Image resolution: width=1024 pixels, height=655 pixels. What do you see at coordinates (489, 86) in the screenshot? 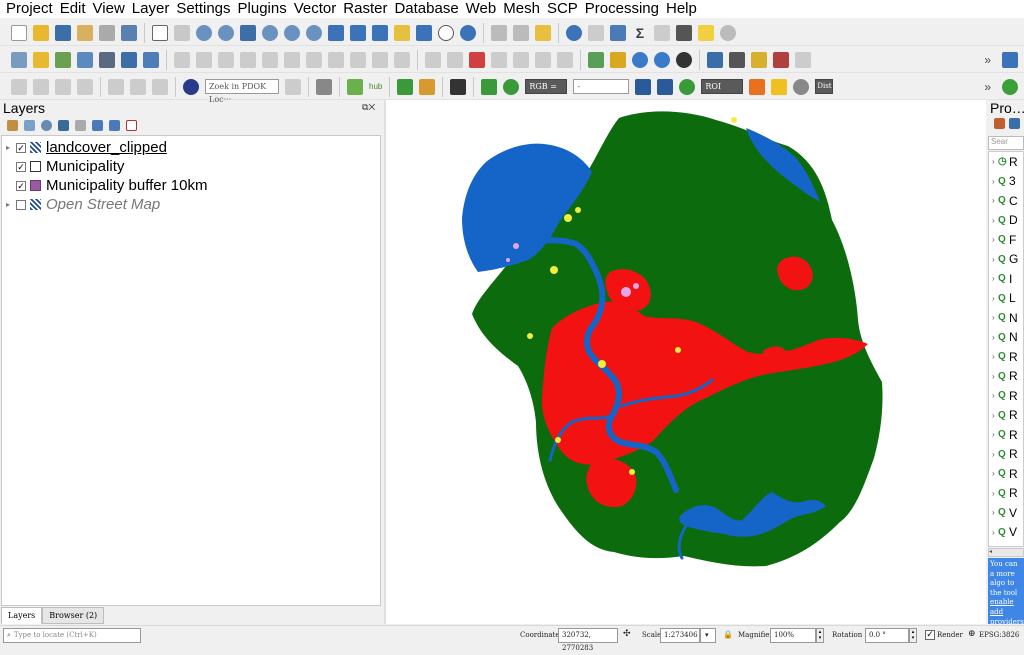
I see `scp-band-icon` at bounding box center [489, 86].